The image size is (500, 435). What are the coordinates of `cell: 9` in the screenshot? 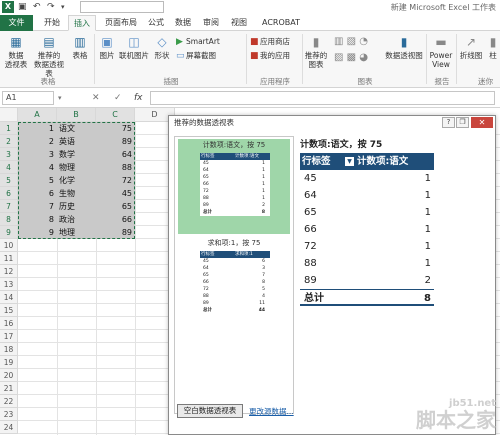 It's located at (37, 232).